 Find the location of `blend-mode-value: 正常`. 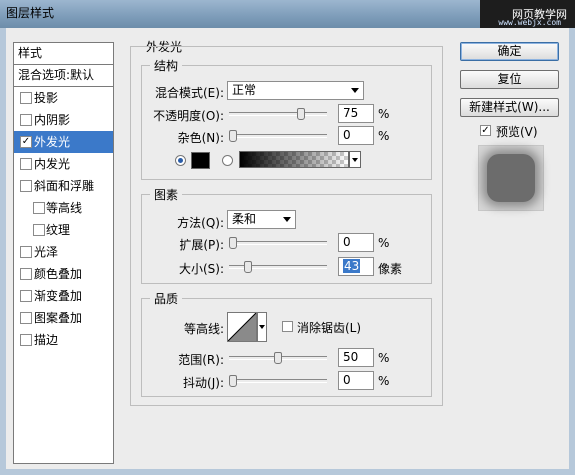

blend-mode-value: 正常 is located at coordinates (244, 90).